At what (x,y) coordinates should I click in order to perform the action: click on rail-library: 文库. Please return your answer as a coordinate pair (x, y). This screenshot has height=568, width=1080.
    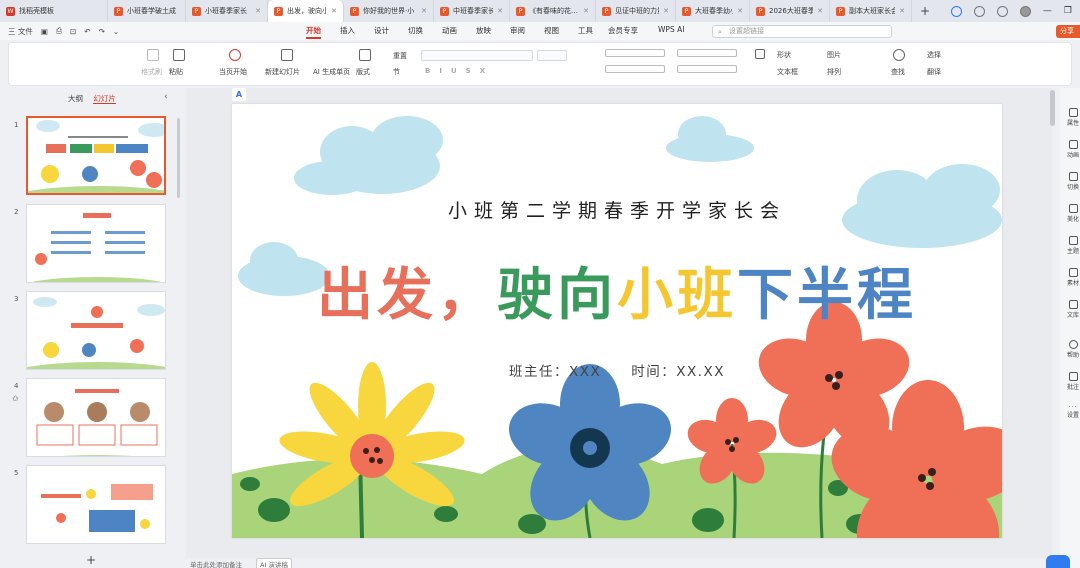
    Looking at the image, I should click on (1071, 309).